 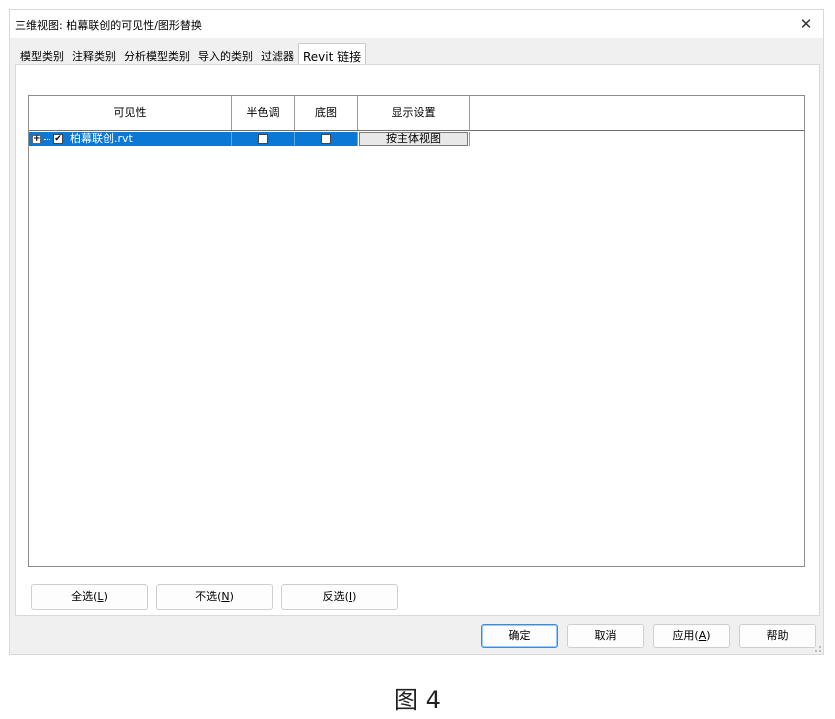 I want to click on underlay-cell, so click(x=326, y=139).